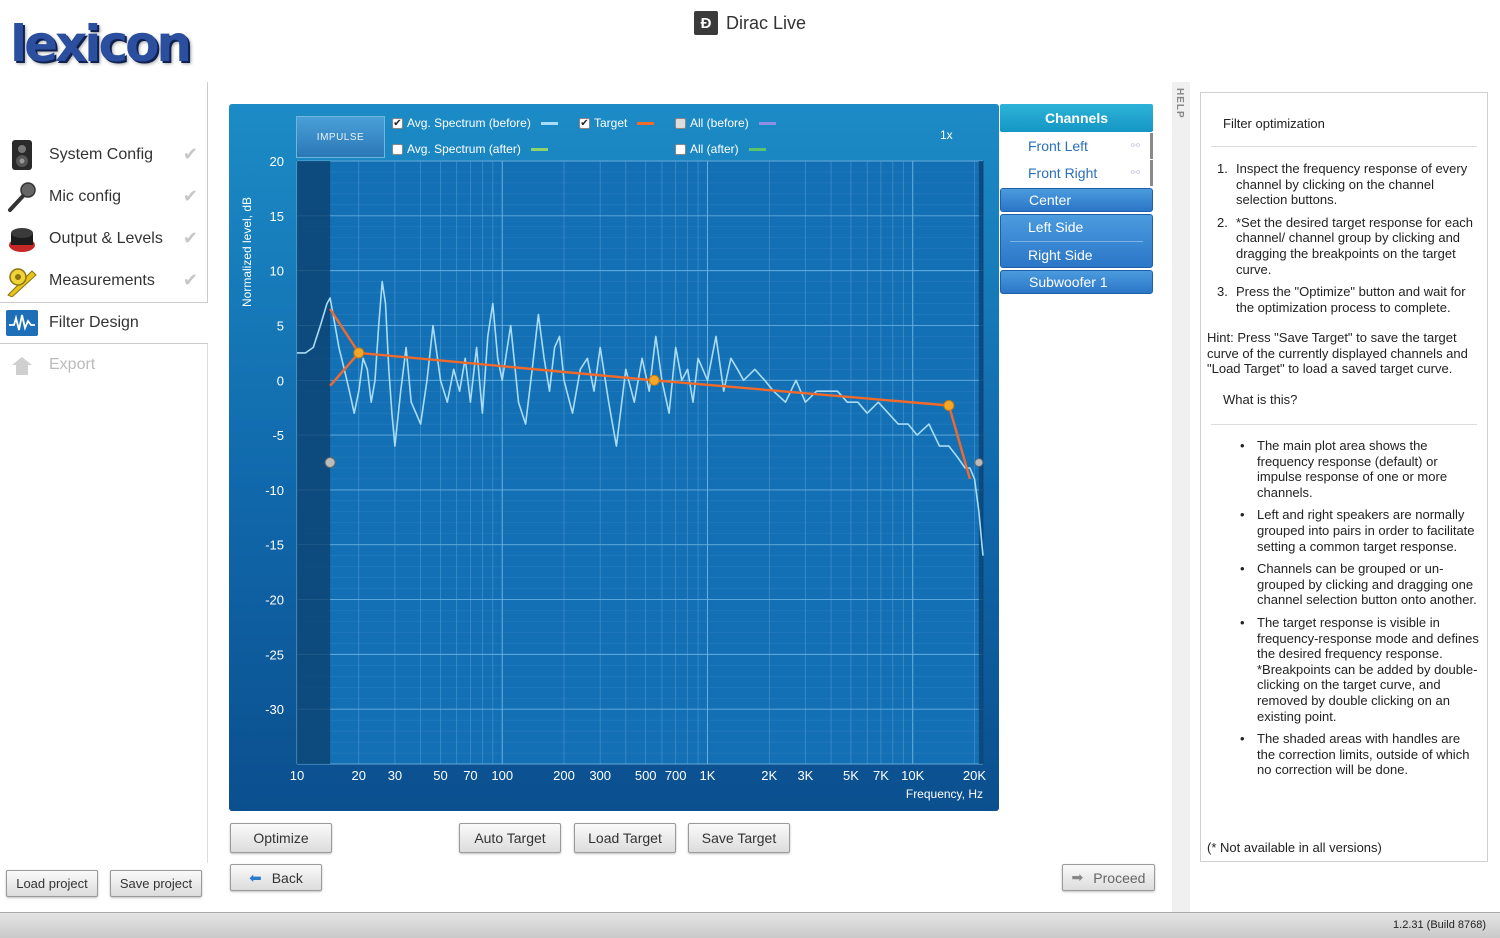 The width and height of the screenshot is (1500, 938). I want to click on help-tab-label: HELP, so click(1179, 103).